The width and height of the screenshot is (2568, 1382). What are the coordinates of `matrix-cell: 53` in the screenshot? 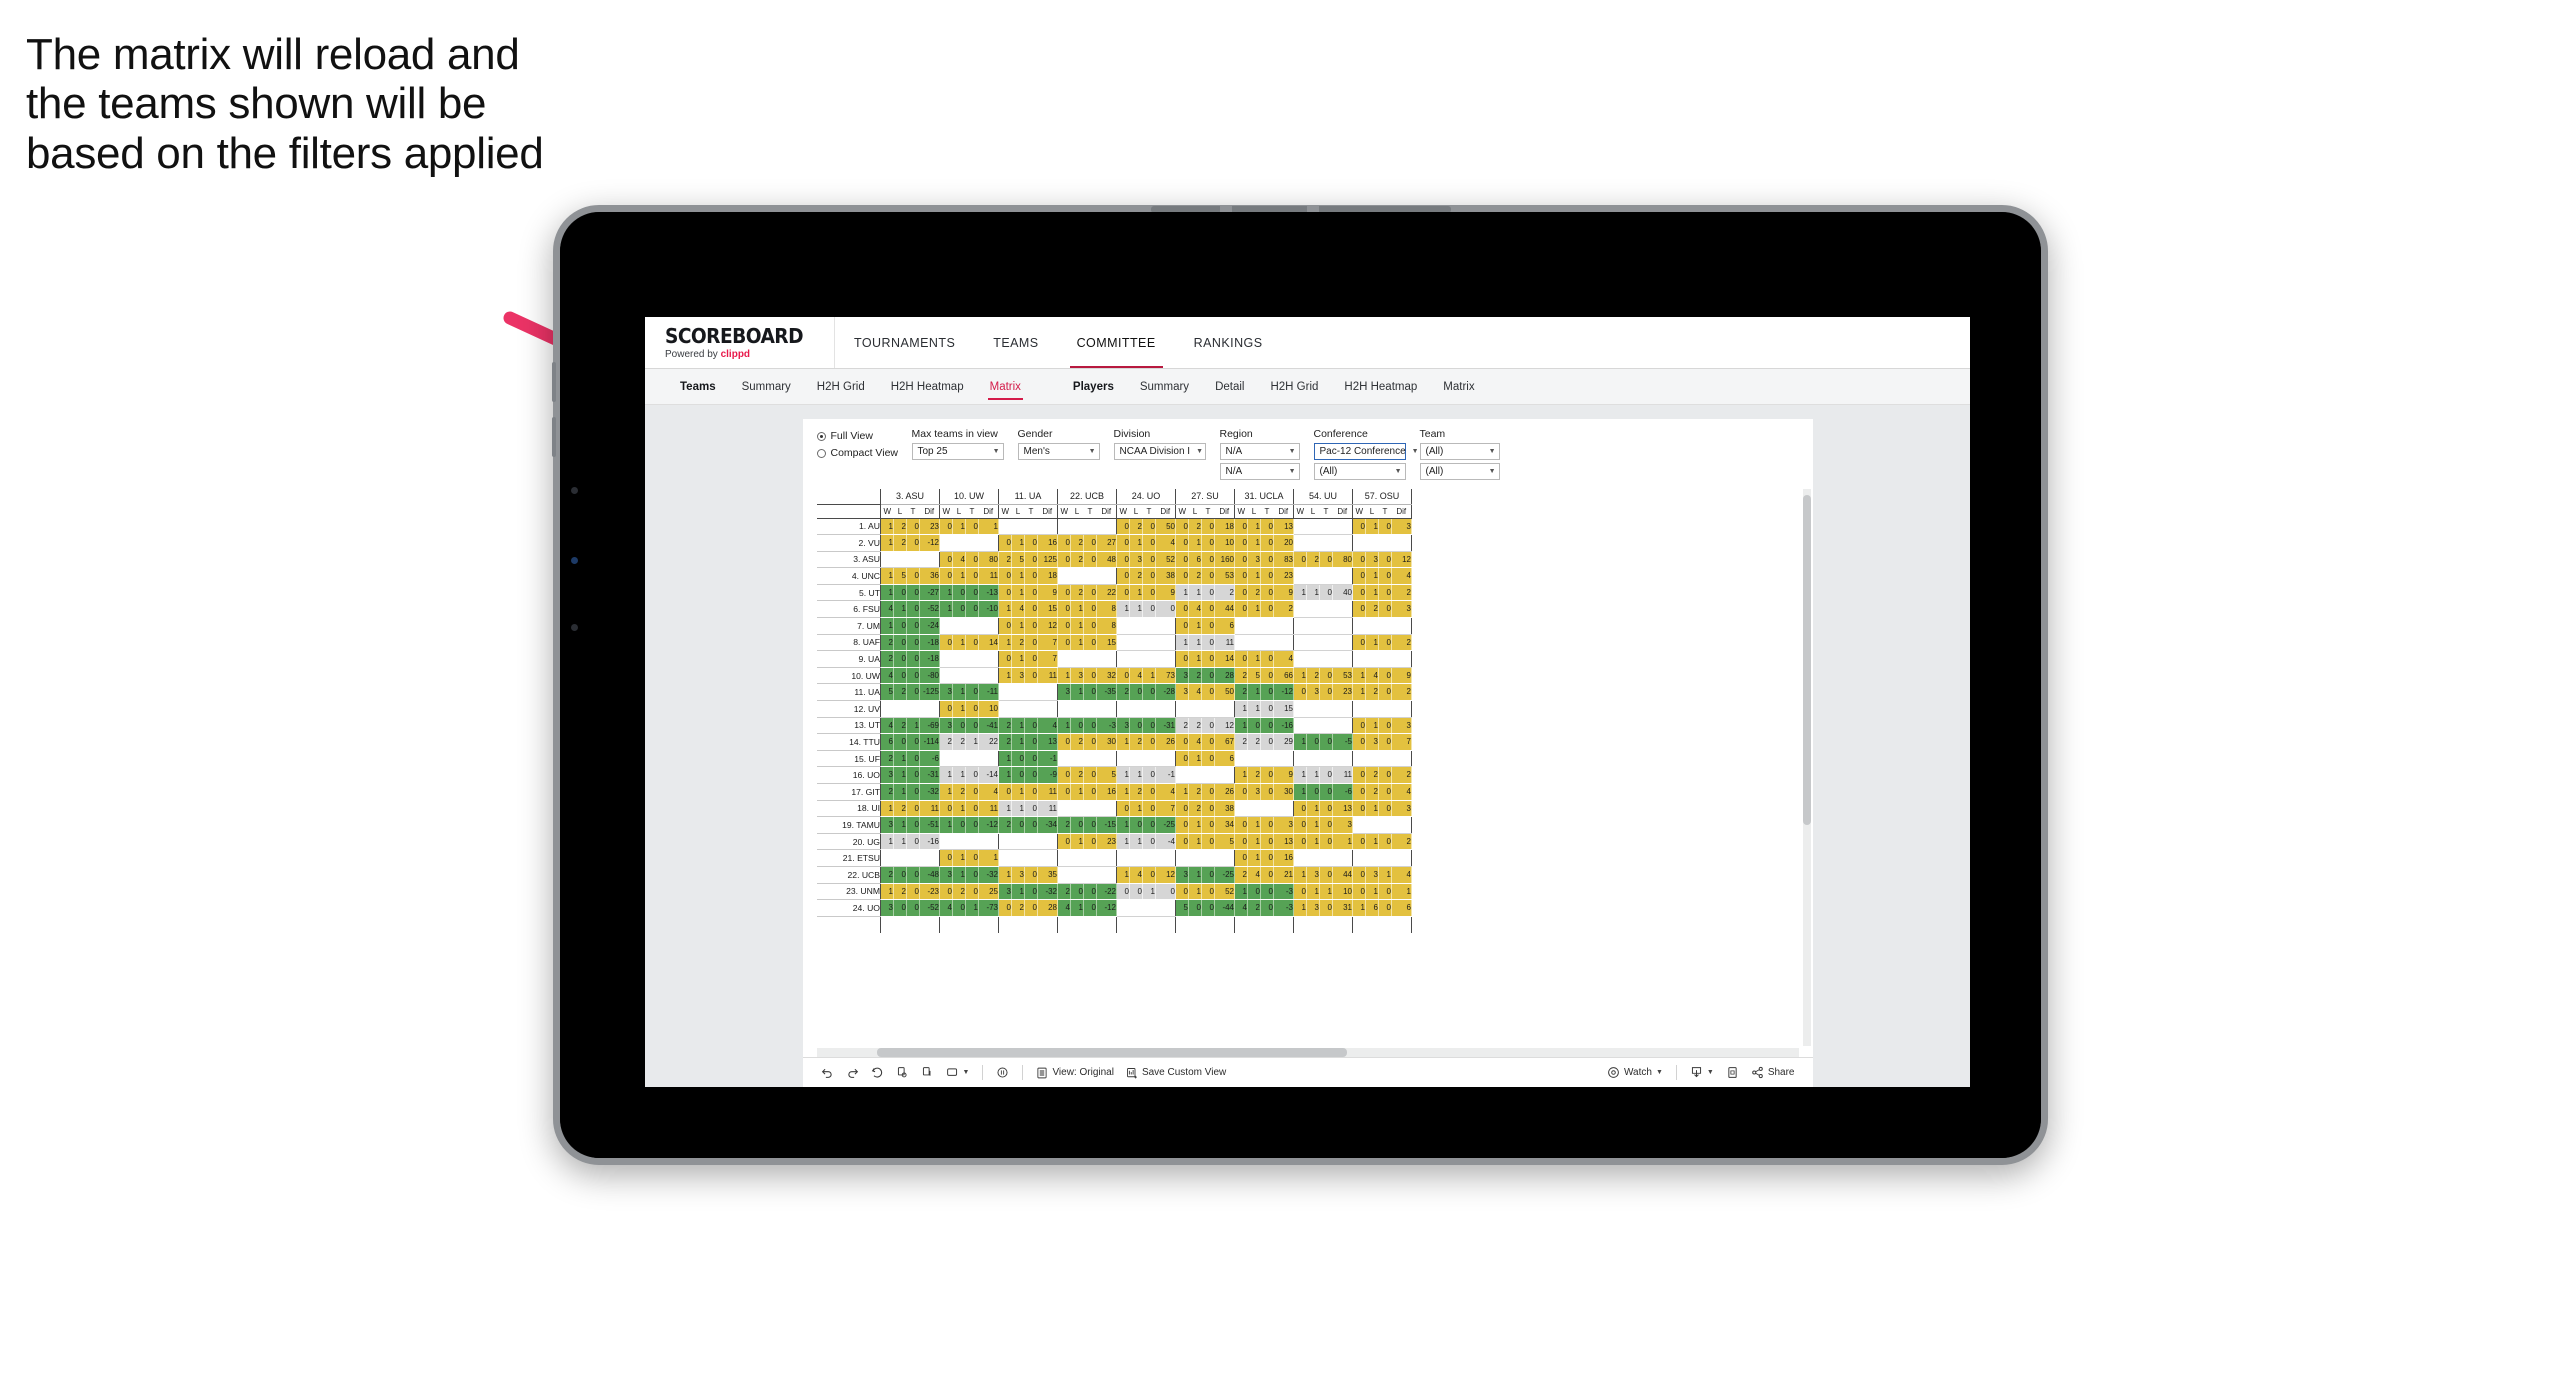 It's located at (1224, 576).